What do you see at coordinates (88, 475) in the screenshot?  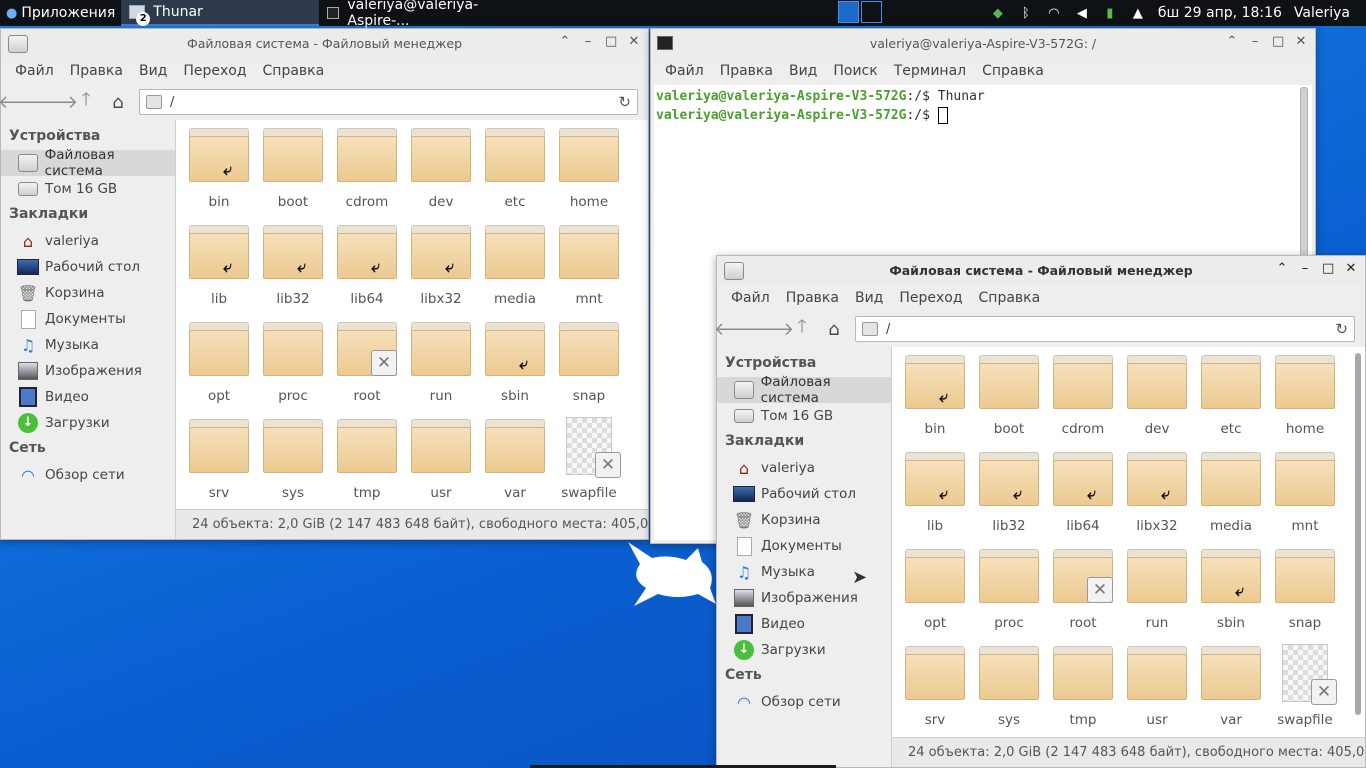 I see `sidebar-item-network: ◠ Обзор сети` at bounding box center [88, 475].